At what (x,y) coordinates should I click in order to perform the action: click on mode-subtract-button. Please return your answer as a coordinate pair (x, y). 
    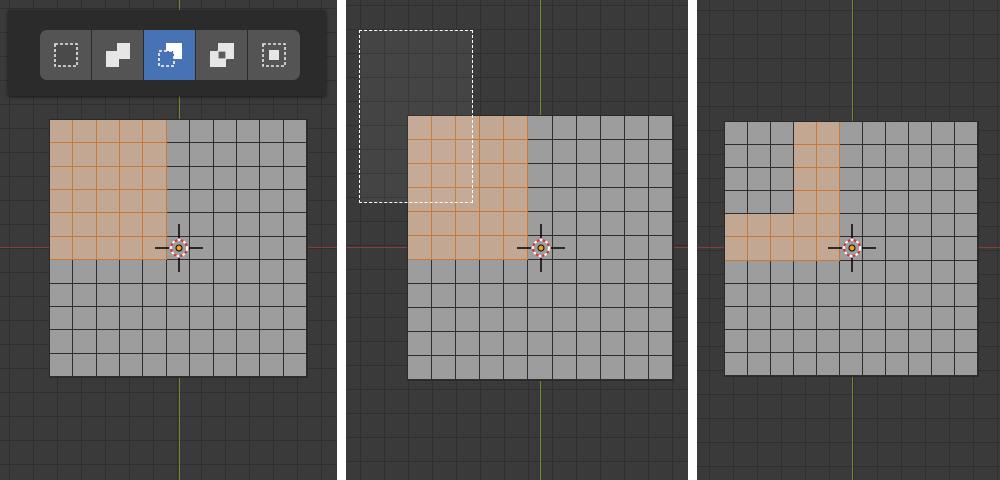
    Looking at the image, I should click on (170, 55).